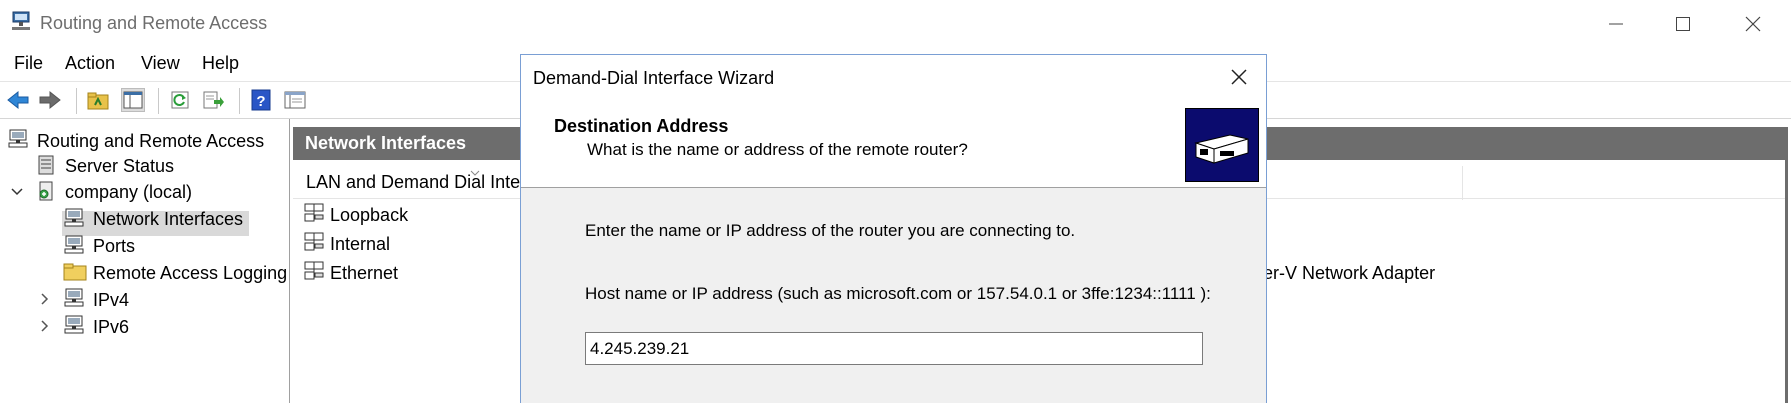 The image size is (1791, 403). Describe the element at coordinates (1786, 265) in the screenshot. I see `pane-border` at that location.